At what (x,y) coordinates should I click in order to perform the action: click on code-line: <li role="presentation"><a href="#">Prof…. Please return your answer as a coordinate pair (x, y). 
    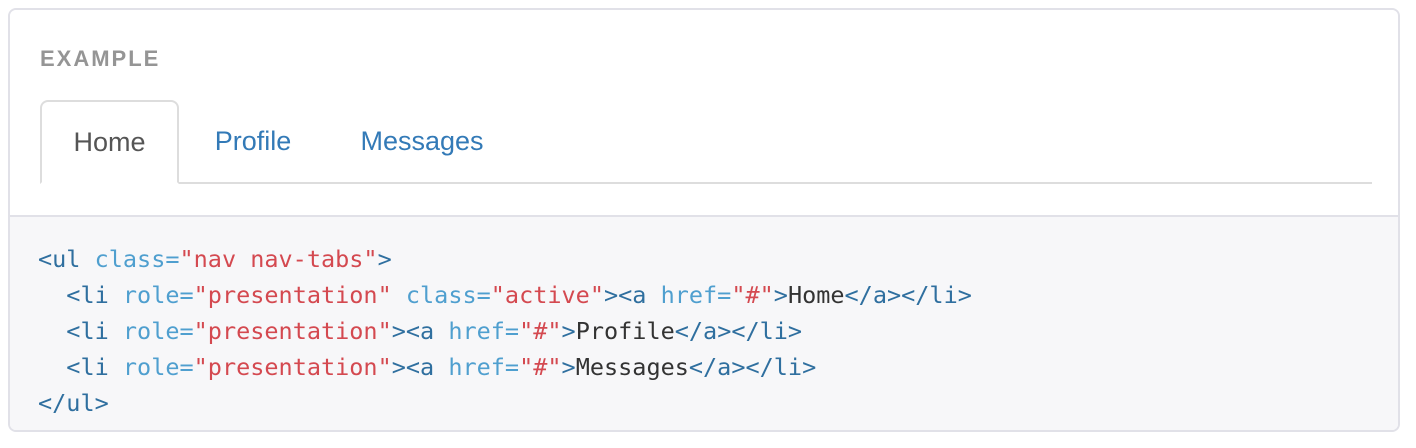
    Looking at the image, I should click on (718, 331).